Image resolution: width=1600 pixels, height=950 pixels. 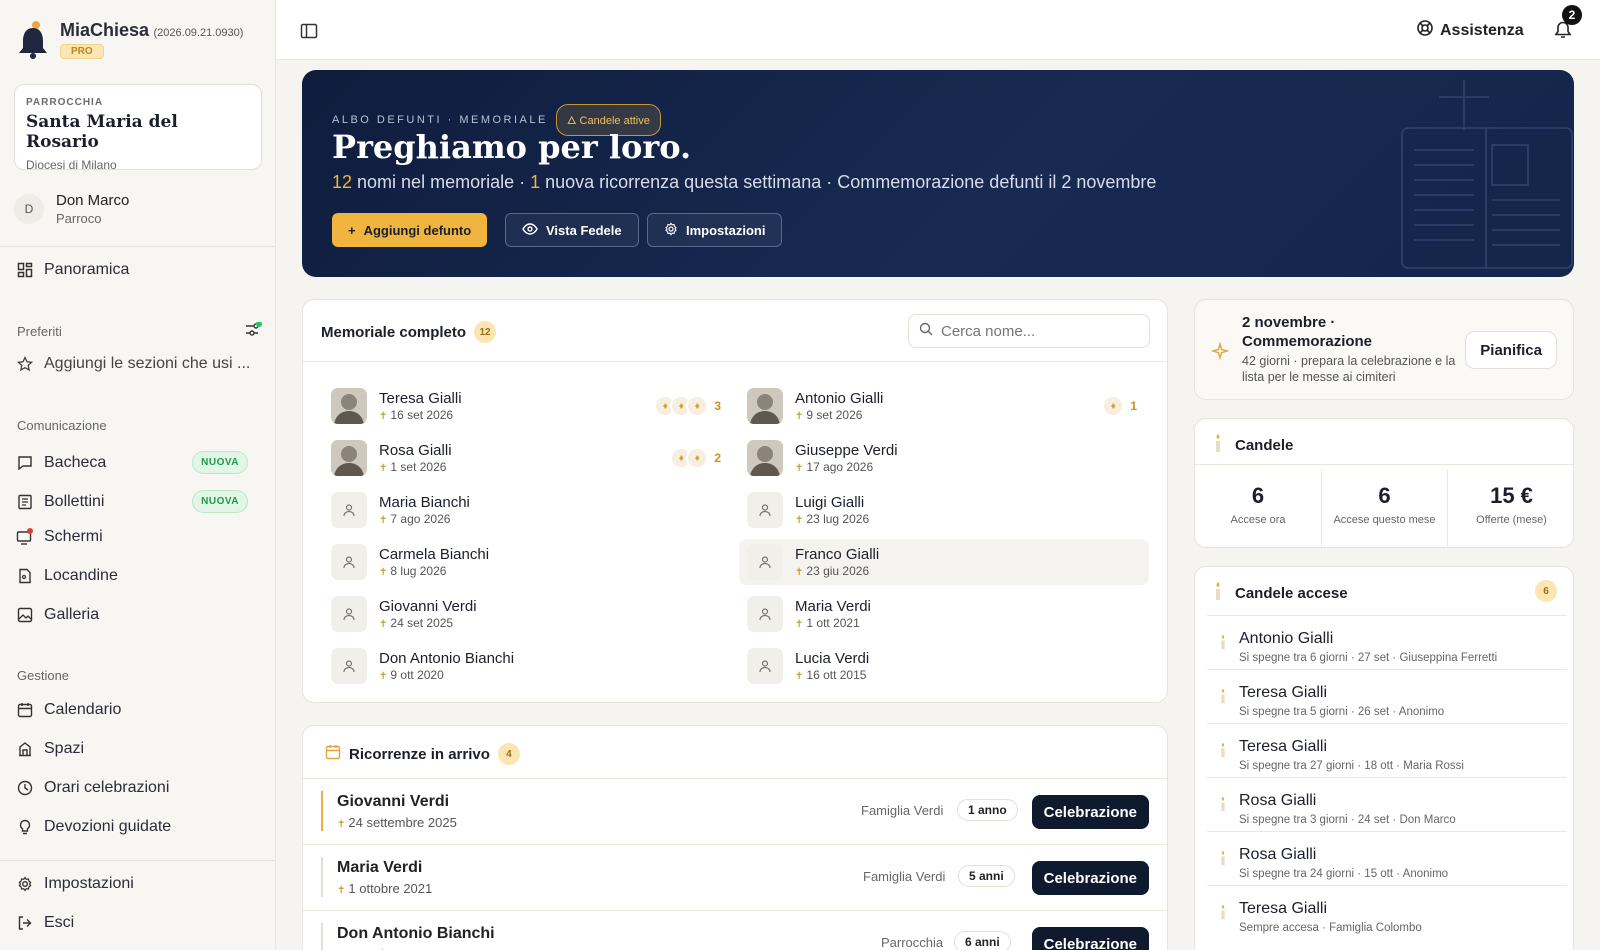 What do you see at coordinates (87, 269) in the screenshot?
I see `nav-label: Panoramica` at bounding box center [87, 269].